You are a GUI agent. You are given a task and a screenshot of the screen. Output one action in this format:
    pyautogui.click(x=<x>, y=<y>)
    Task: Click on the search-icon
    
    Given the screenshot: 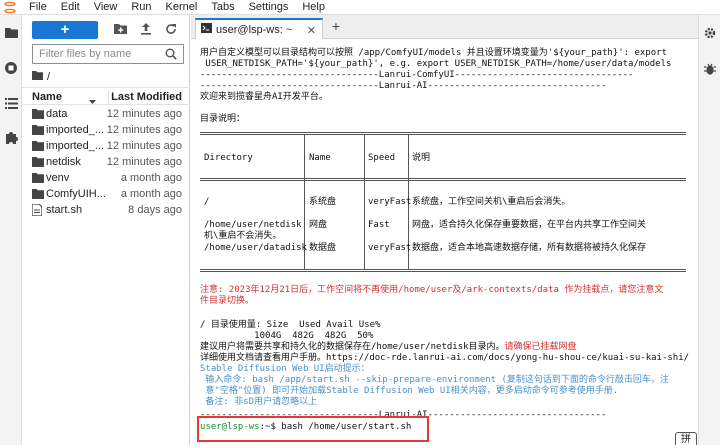 What is the action you would take?
    pyautogui.click(x=171, y=55)
    